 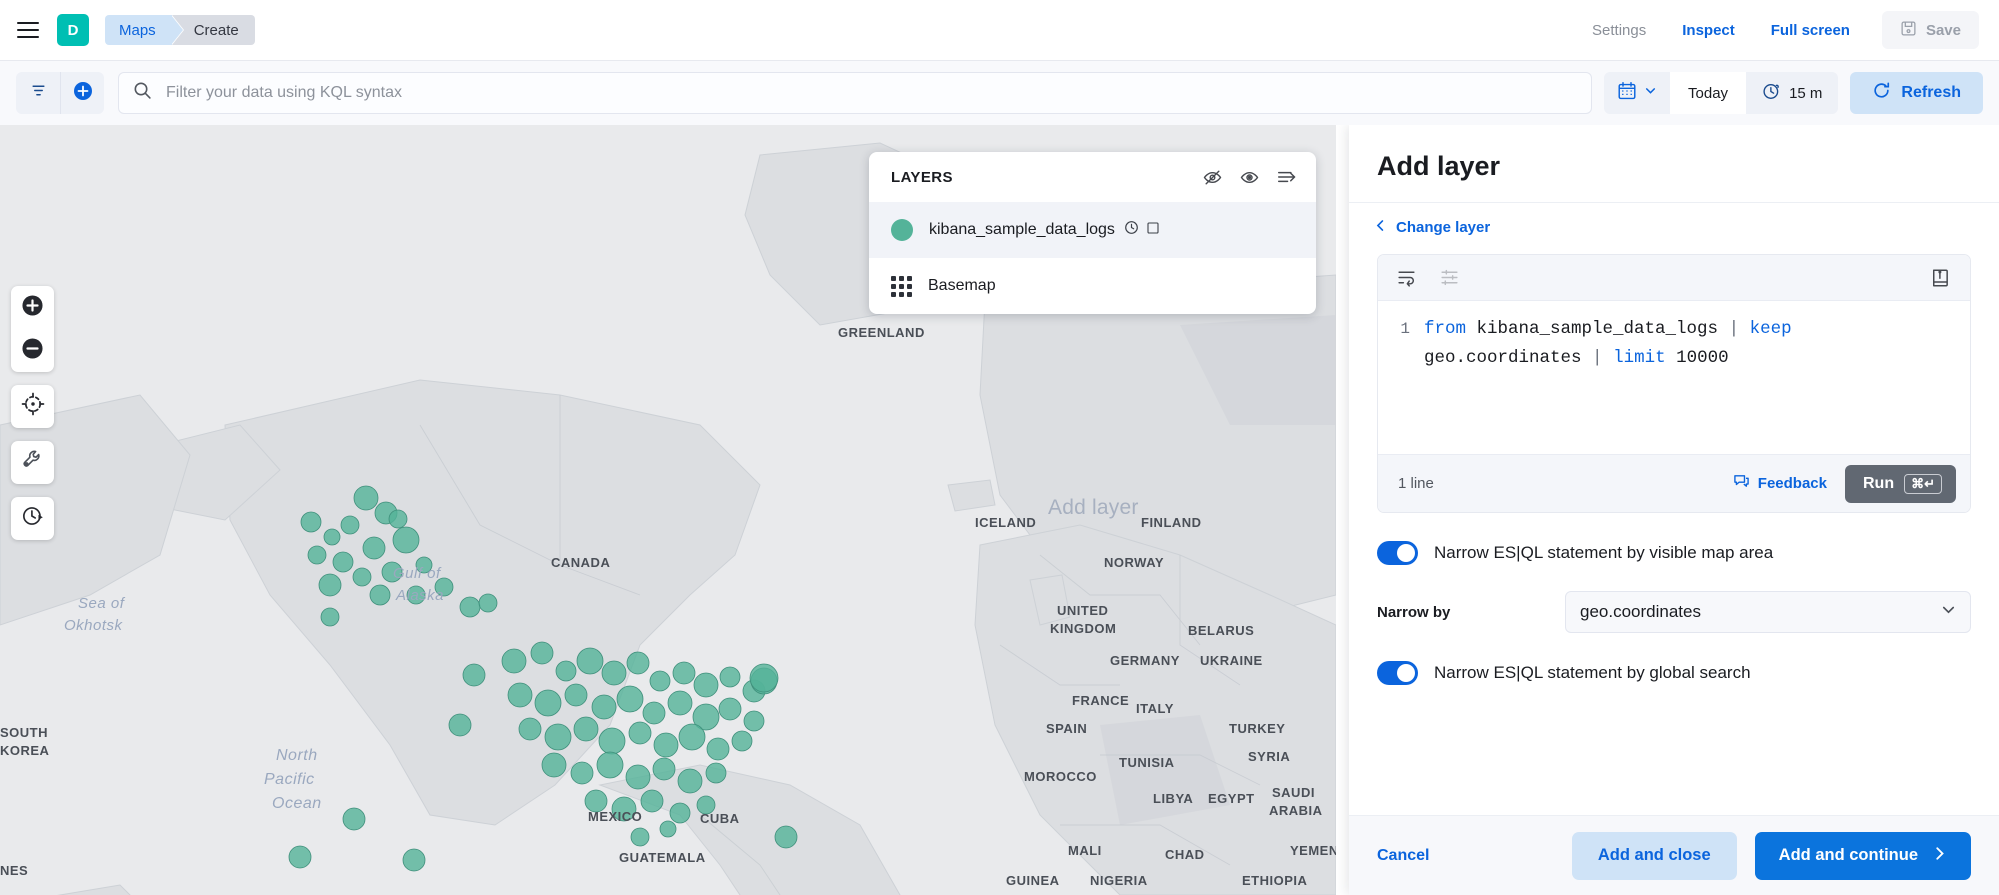 I want to click on add-and-continue-label: Add and continue, so click(x=1848, y=855).